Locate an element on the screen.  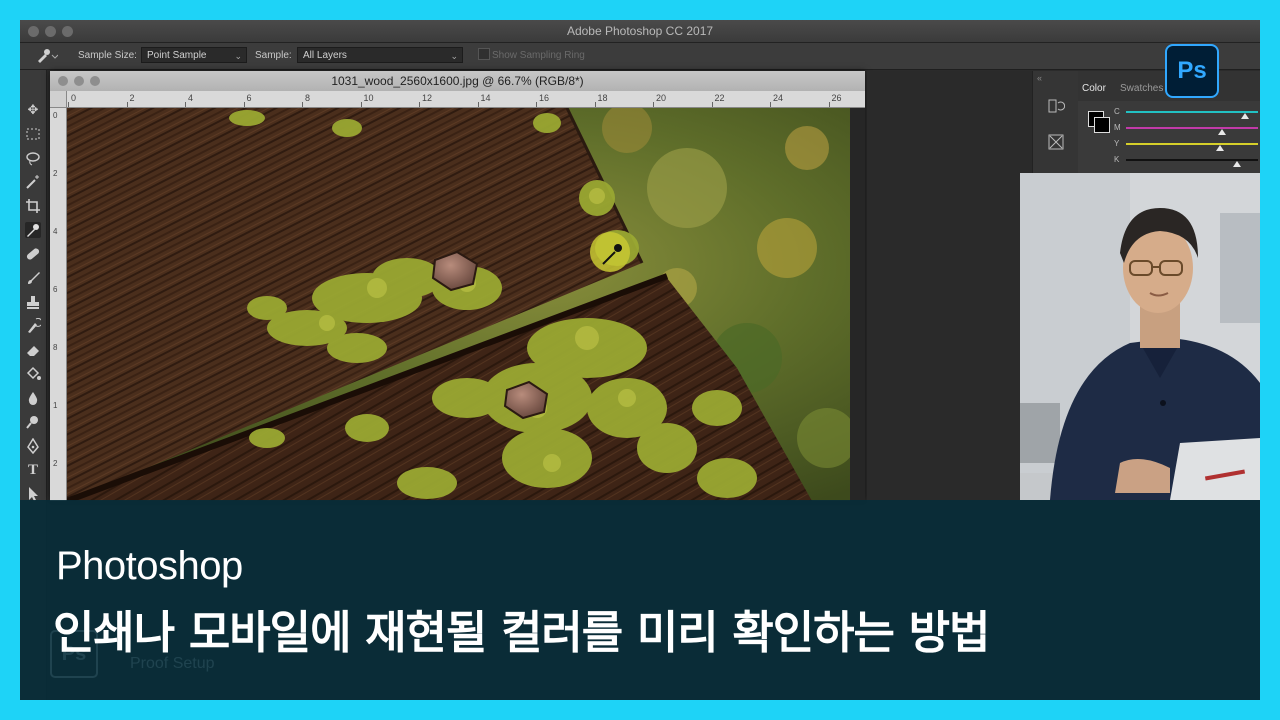
ruler-tick-label: 10 is located at coordinates (368, 98).